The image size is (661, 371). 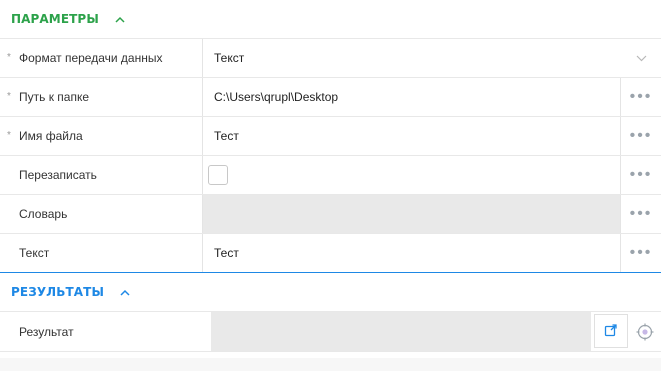 I want to click on param-label: Перезаписать, so click(x=58, y=175).